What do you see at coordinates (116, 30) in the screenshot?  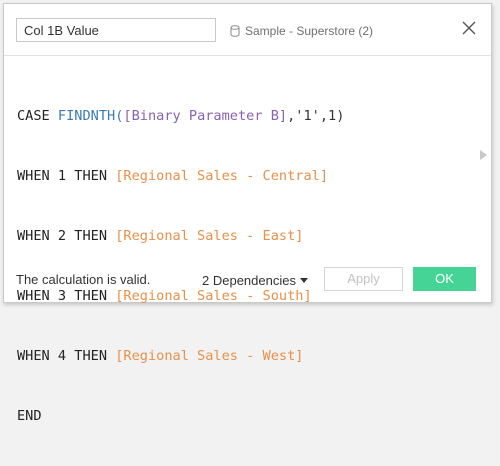 I see `calculation-name-input` at bounding box center [116, 30].